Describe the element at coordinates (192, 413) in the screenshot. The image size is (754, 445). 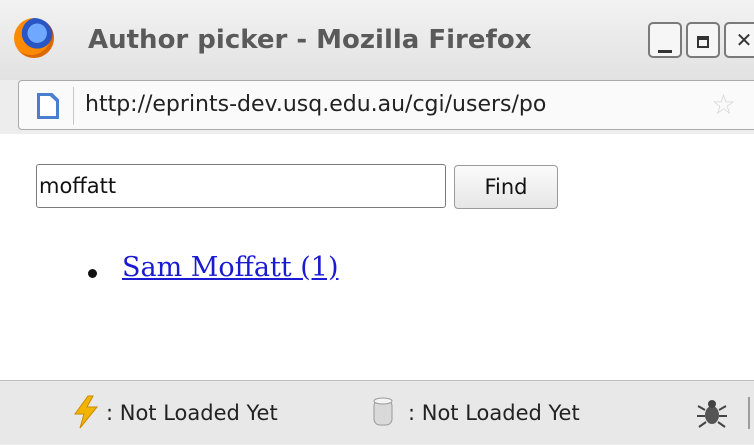
I see `status-text-bolt: : Not Loaded Yet` at that location.